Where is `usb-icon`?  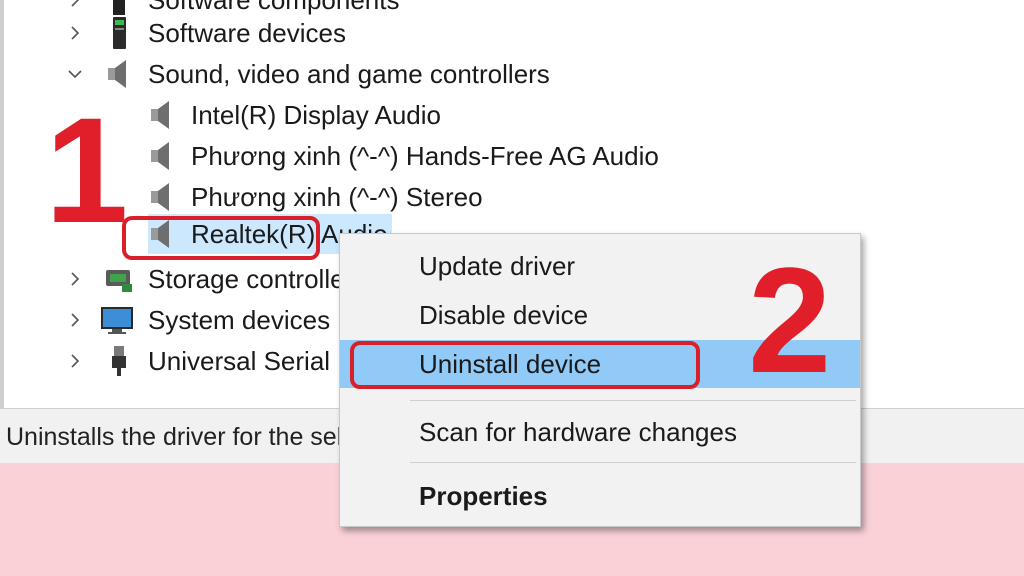 usb-icon is located at coordinates (119, 361).